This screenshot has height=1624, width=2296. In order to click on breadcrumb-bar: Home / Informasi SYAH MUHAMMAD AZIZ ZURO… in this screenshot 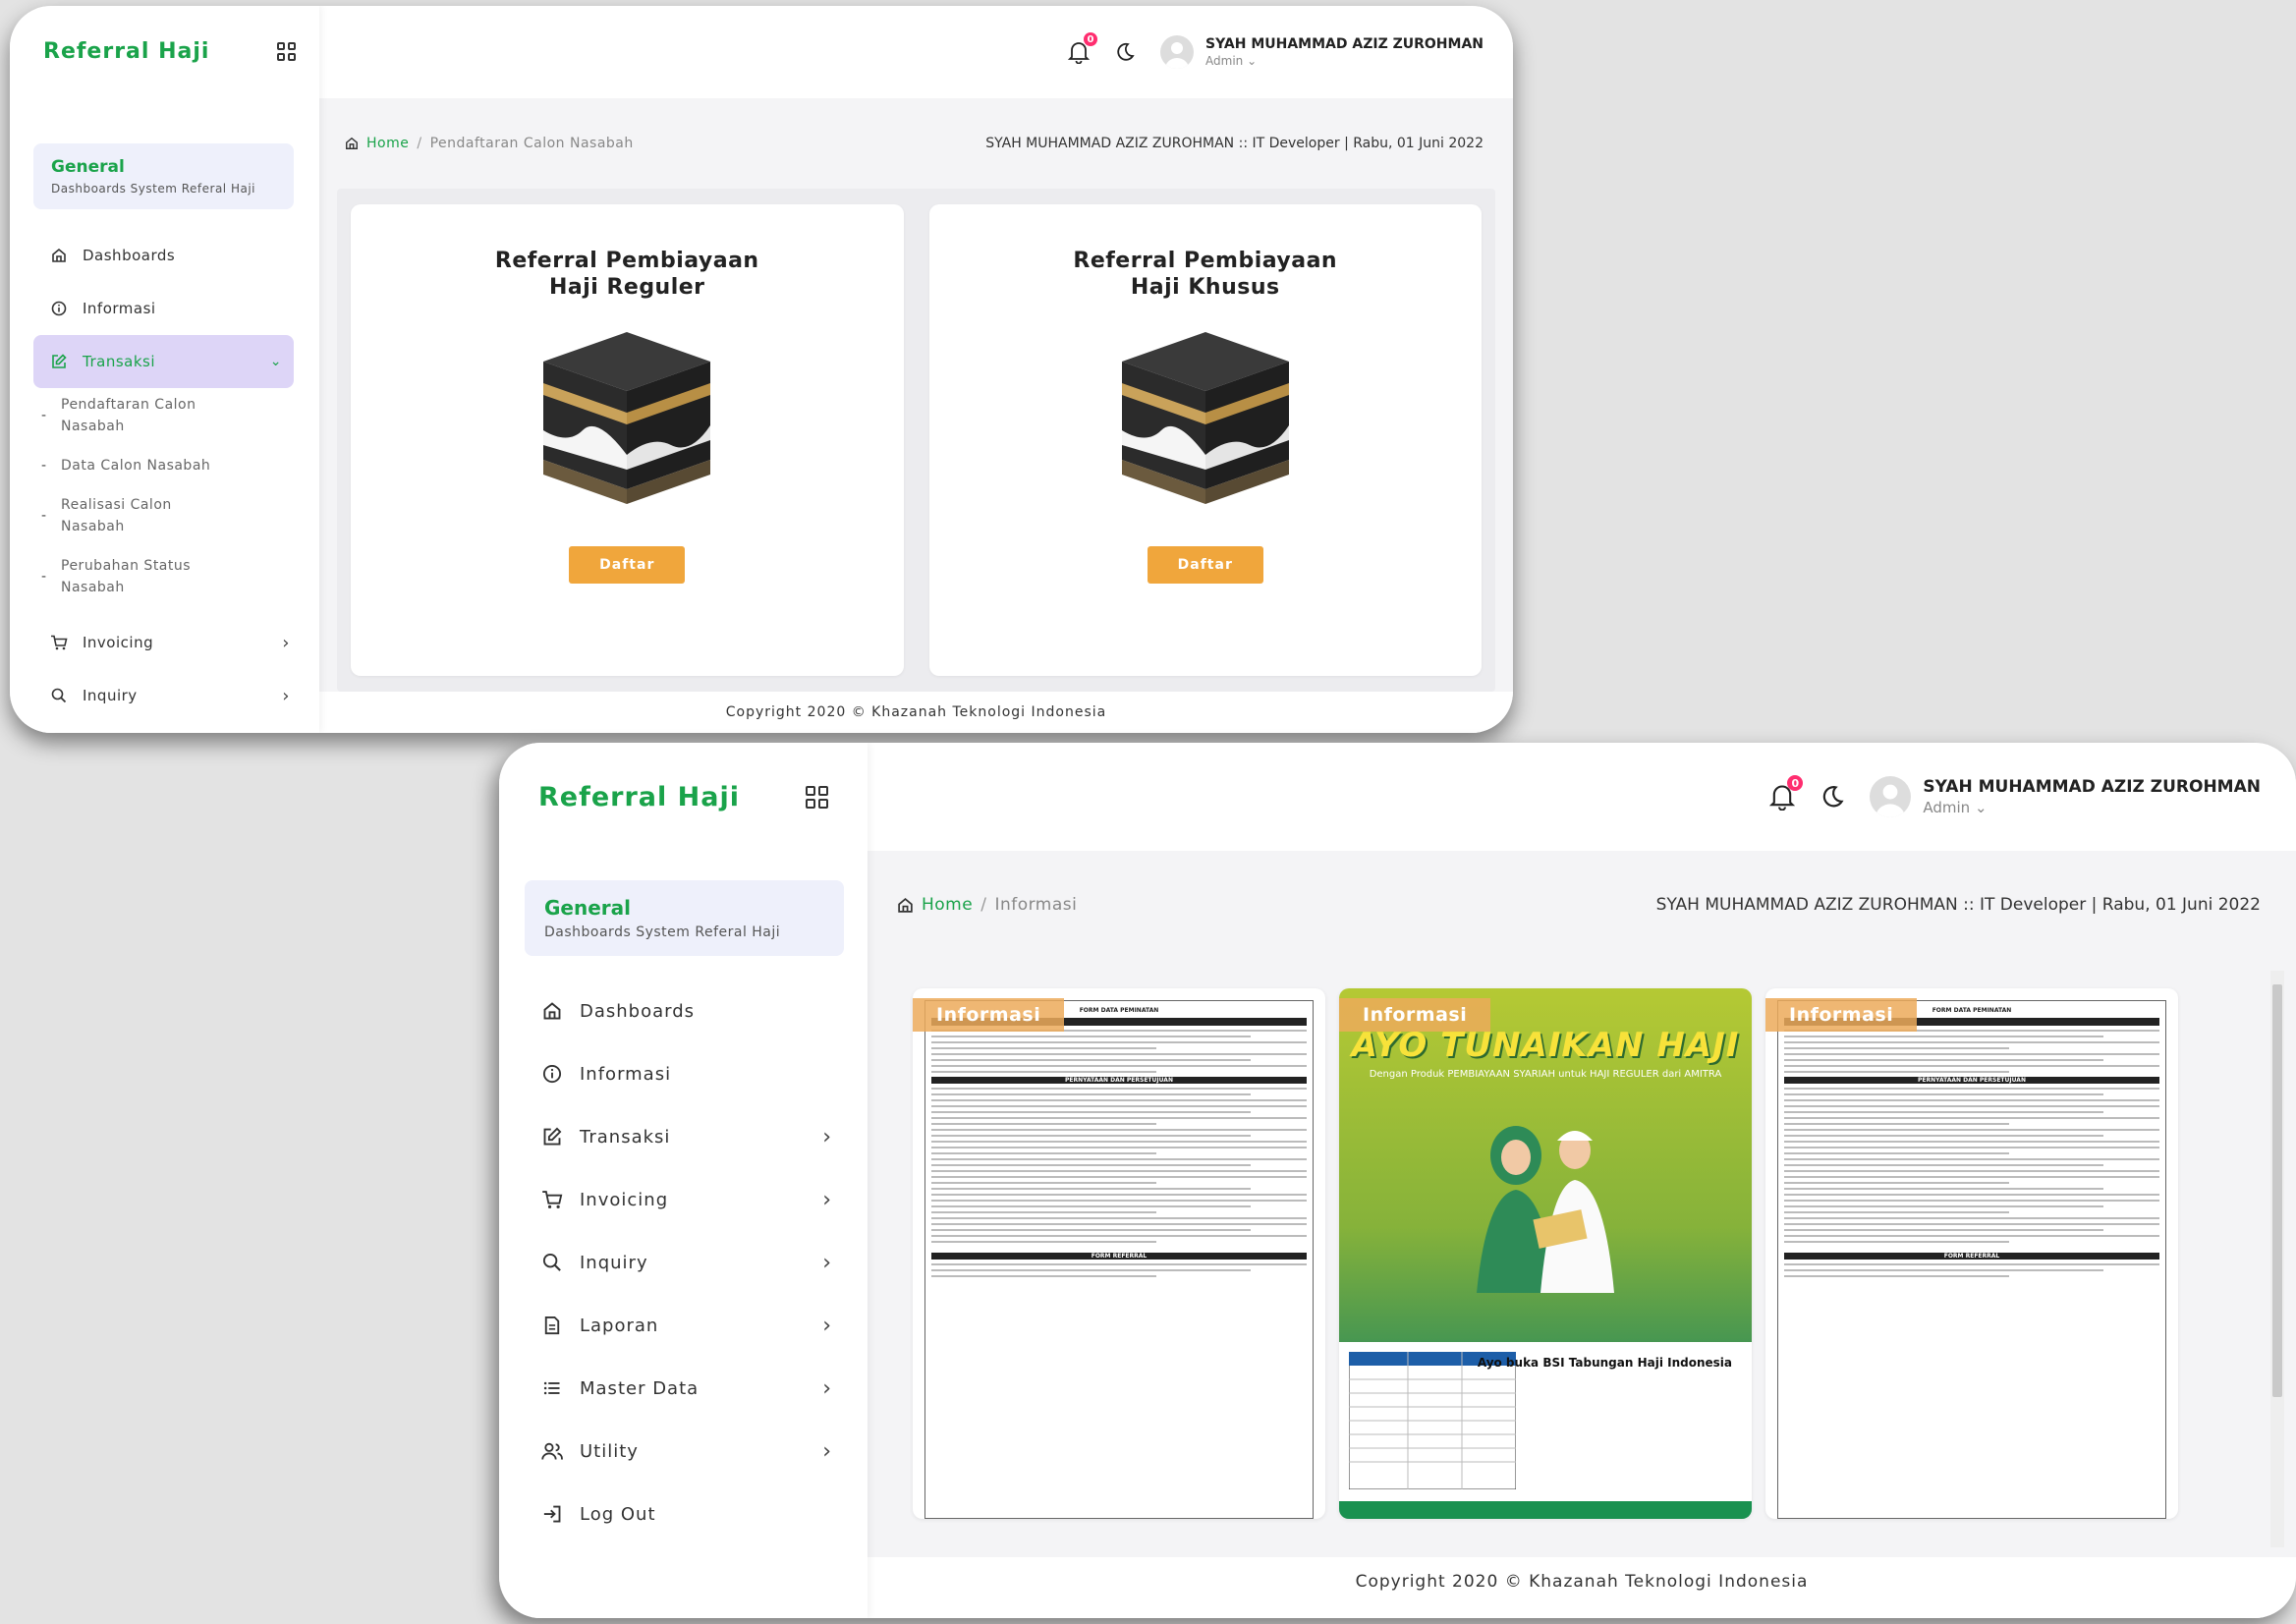, I will do `click(1582, 905)`.